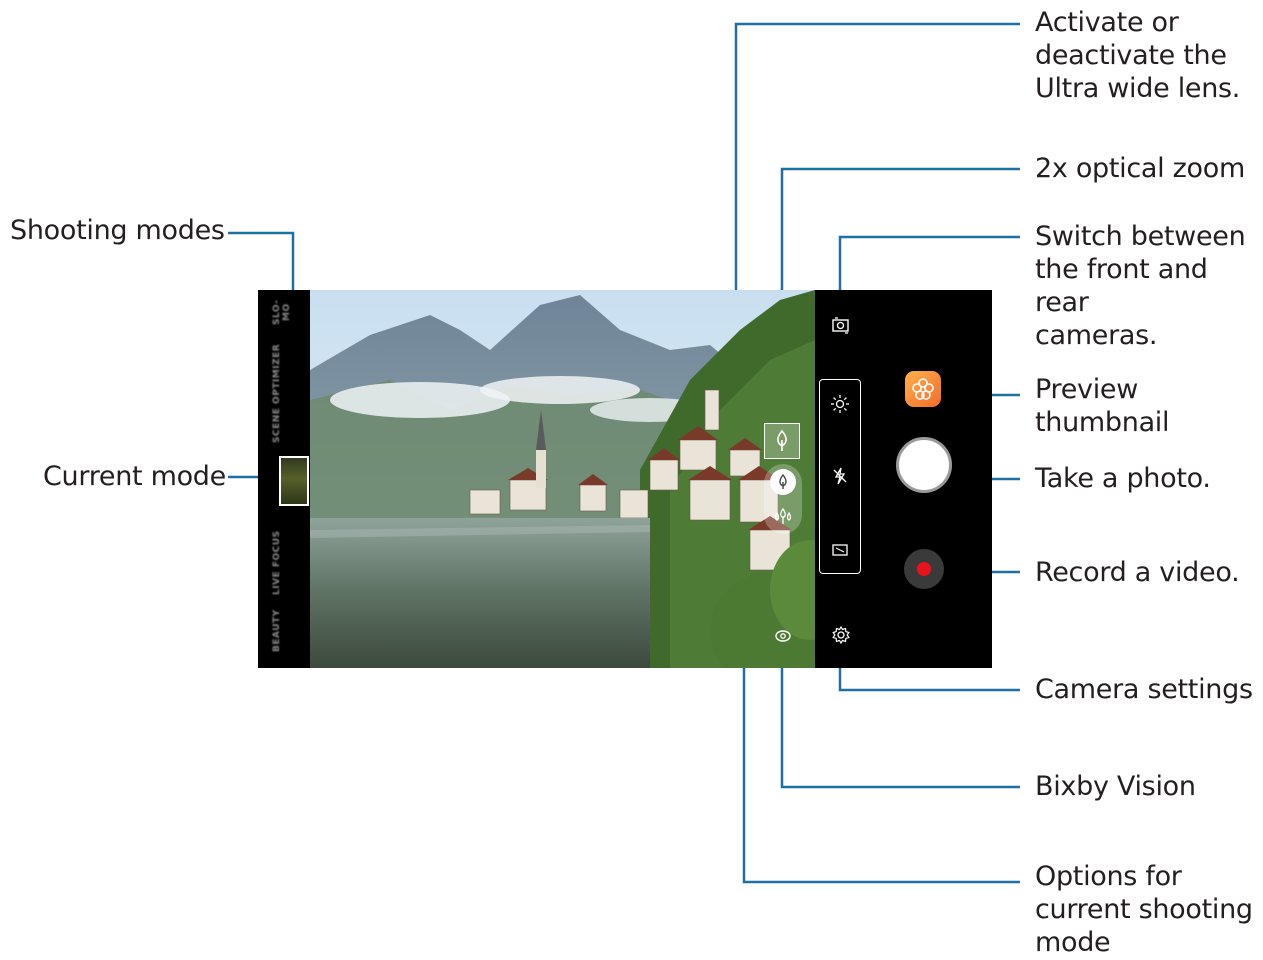 The height and width of the screenshot is (960, 1263). I want to click on ratio-icon, so click(840, 550).